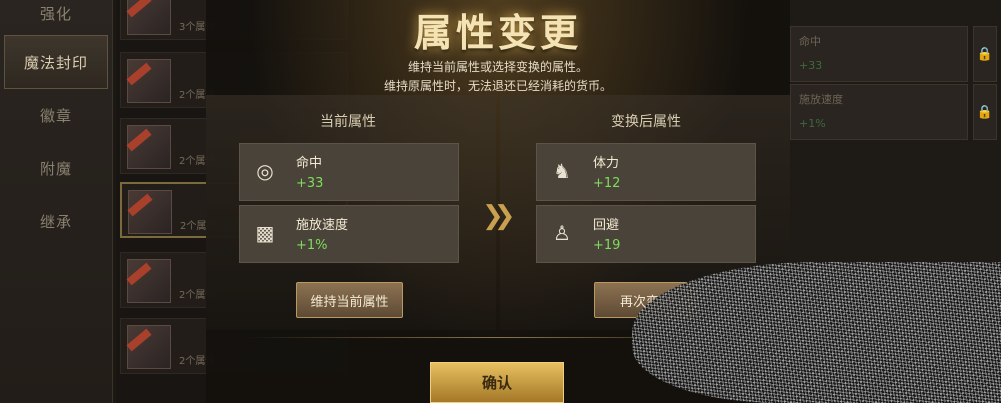  I want to click on attribute-slot: 施放速度 +1%, so click(879, 112).